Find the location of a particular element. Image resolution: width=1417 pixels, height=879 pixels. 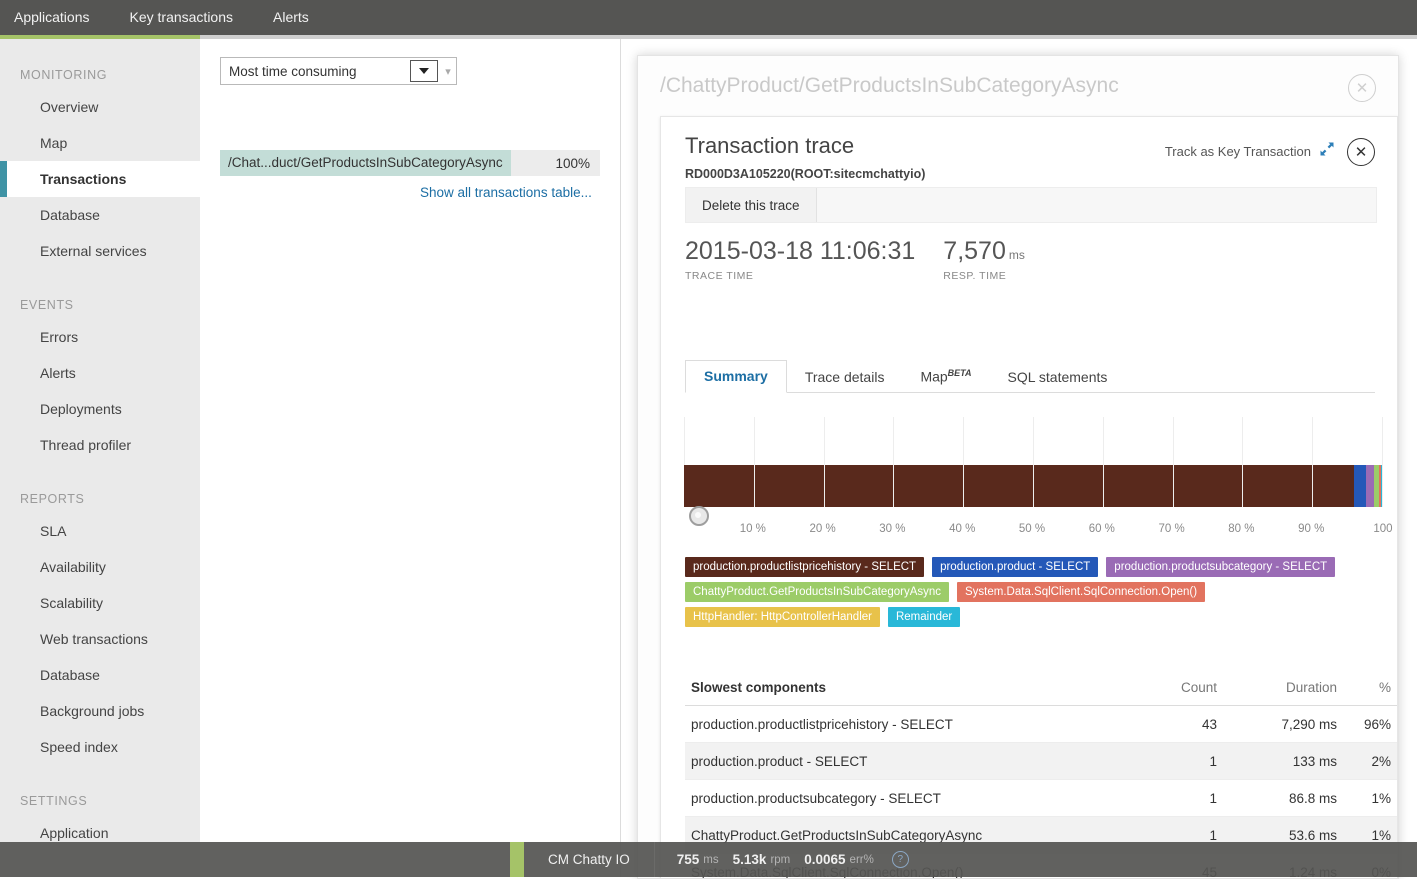

table-header-cell: Duration is located at coordinates (1277, 687).